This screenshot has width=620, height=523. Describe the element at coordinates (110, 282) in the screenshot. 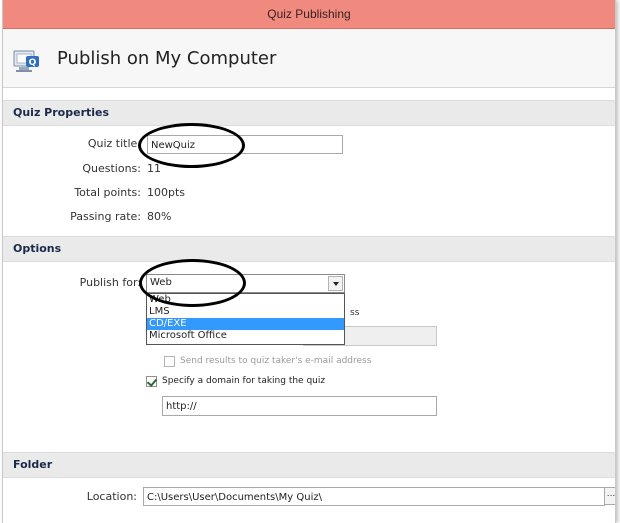

I see `publish-for-label: Publish for:` at that location.